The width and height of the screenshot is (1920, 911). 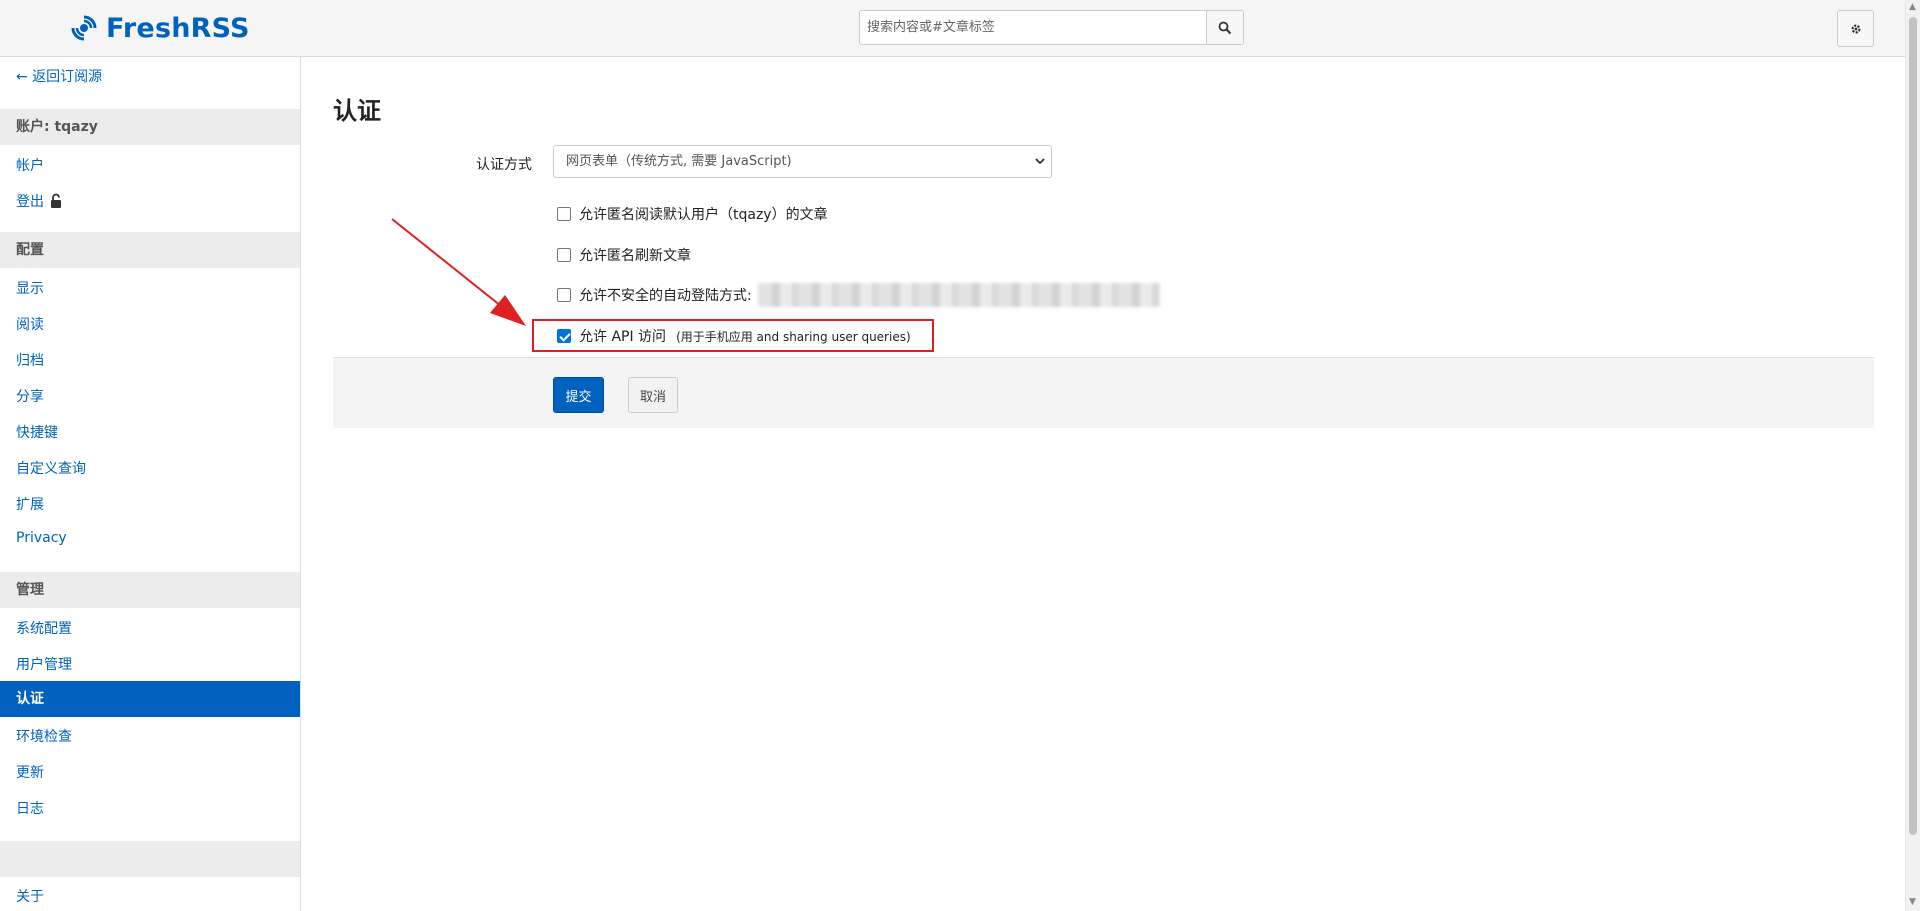 I want to click on annotation-arrow-icon, so click(x=458, y=272).